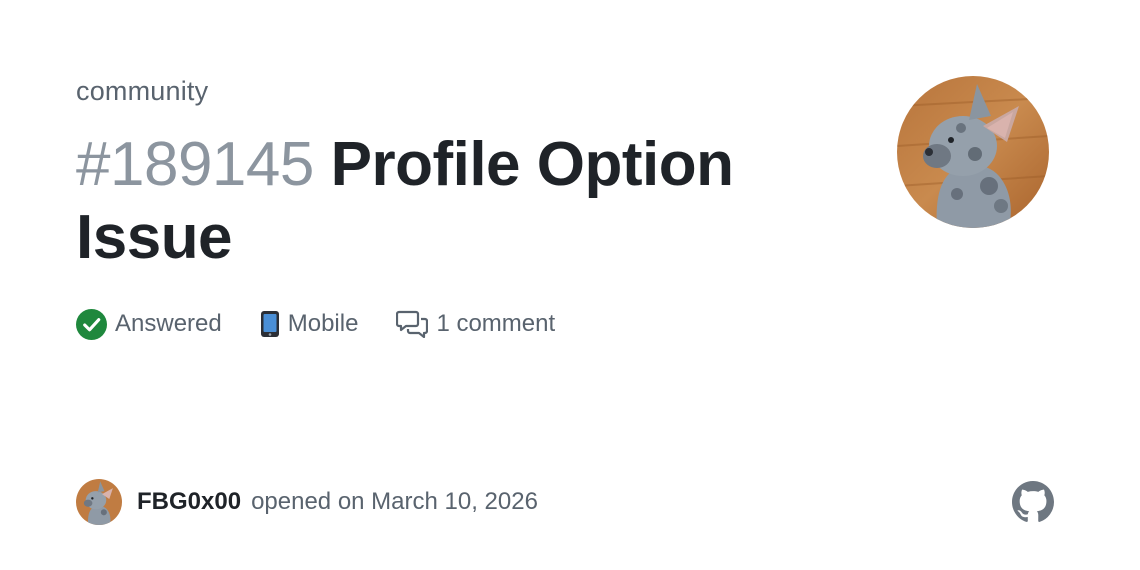  I want to click on issue-meta-row: Answered Mobile 1 comment, so click(334, 324).